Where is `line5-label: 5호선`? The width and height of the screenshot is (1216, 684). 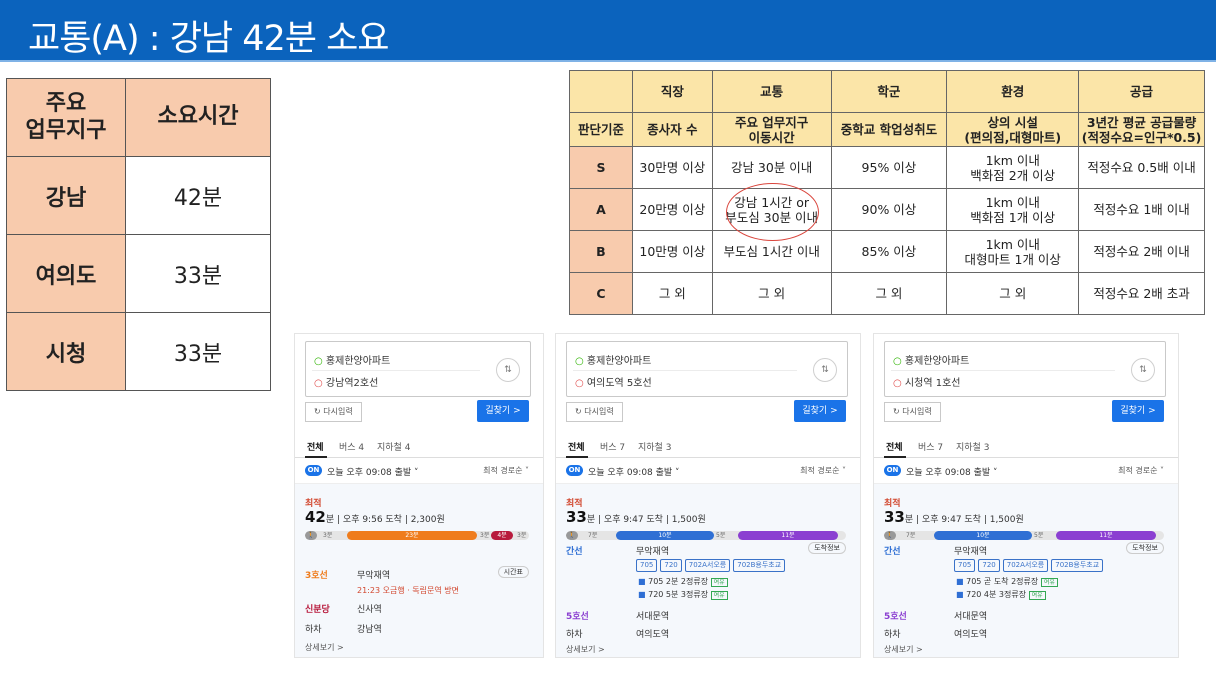
line5-label: 5호선 is located at coordinates (895, 617).